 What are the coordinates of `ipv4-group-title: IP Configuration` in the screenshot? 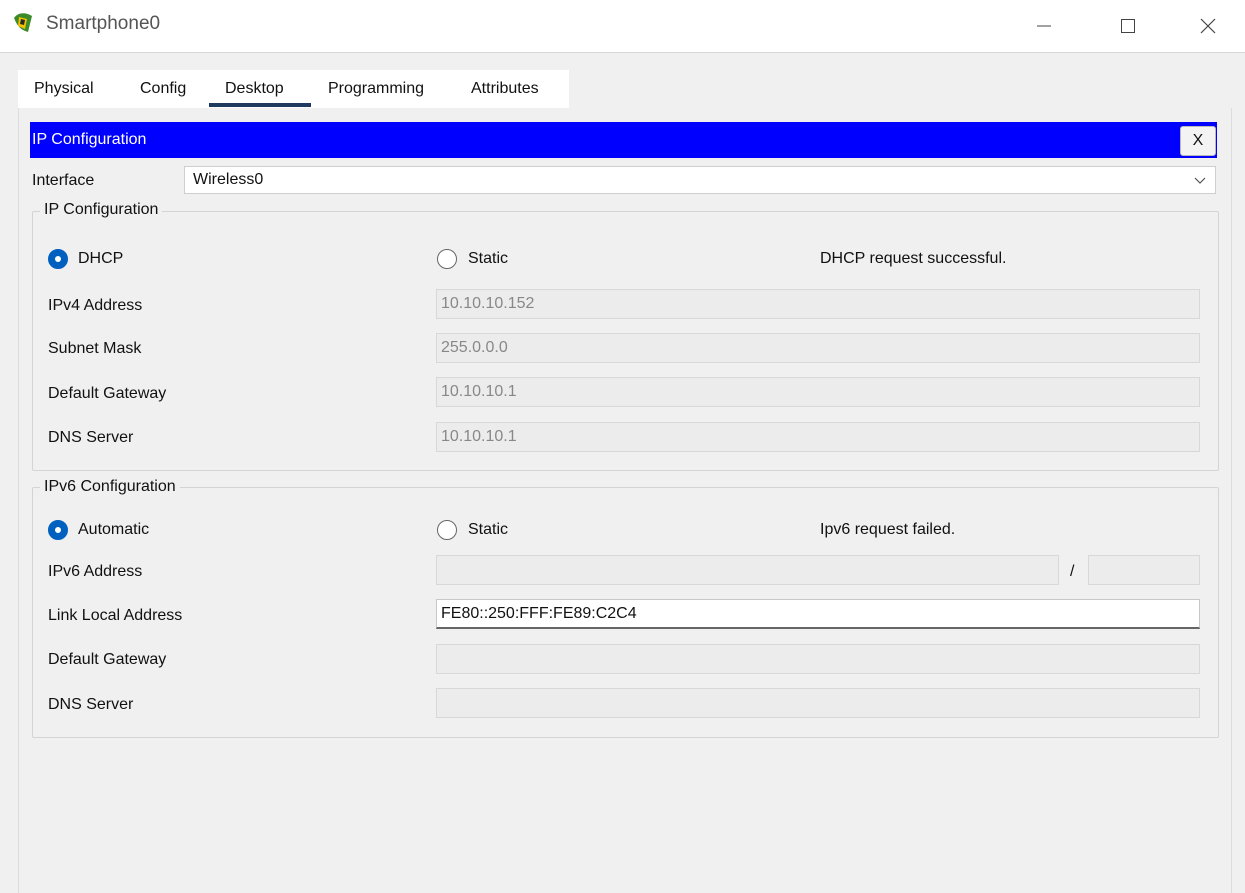 It's located at (101, 210).